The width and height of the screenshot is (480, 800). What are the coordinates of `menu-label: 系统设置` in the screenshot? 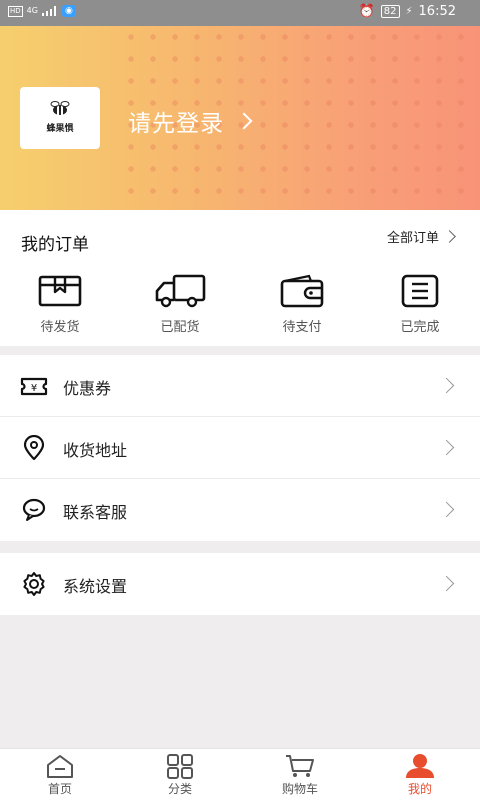 It's located at (95, 586).